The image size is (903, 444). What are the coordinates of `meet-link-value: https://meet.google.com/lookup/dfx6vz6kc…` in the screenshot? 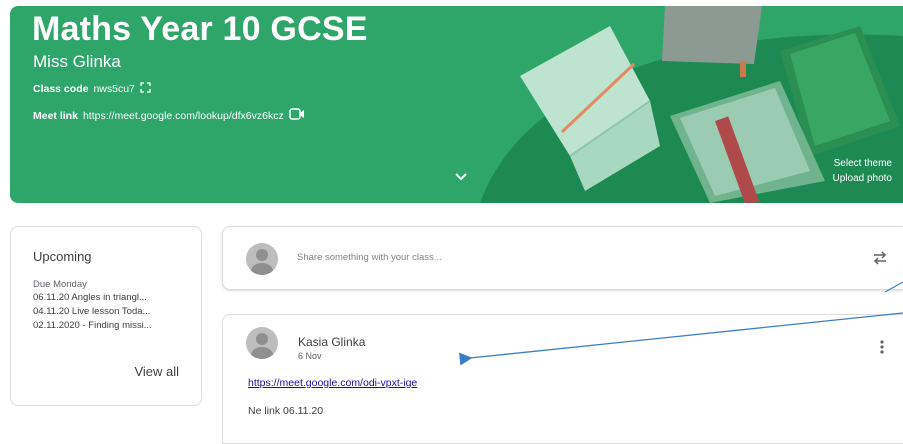 It's located at (183, 116).